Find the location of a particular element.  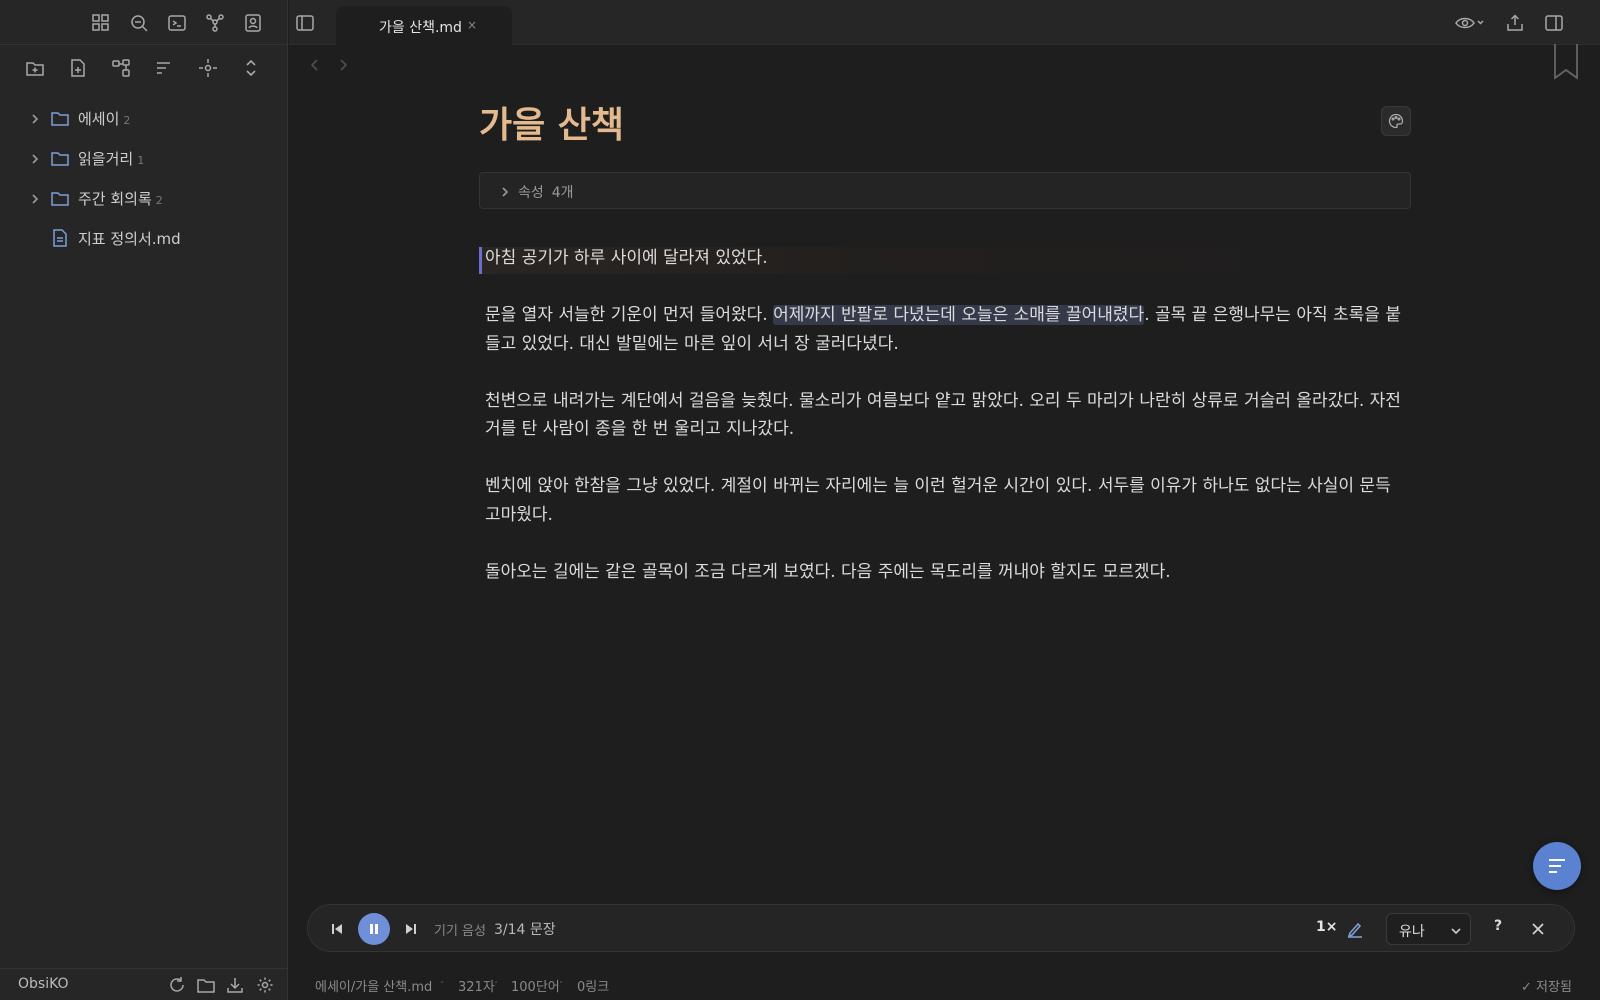

pause-icon is located at coordinates (374, 929).